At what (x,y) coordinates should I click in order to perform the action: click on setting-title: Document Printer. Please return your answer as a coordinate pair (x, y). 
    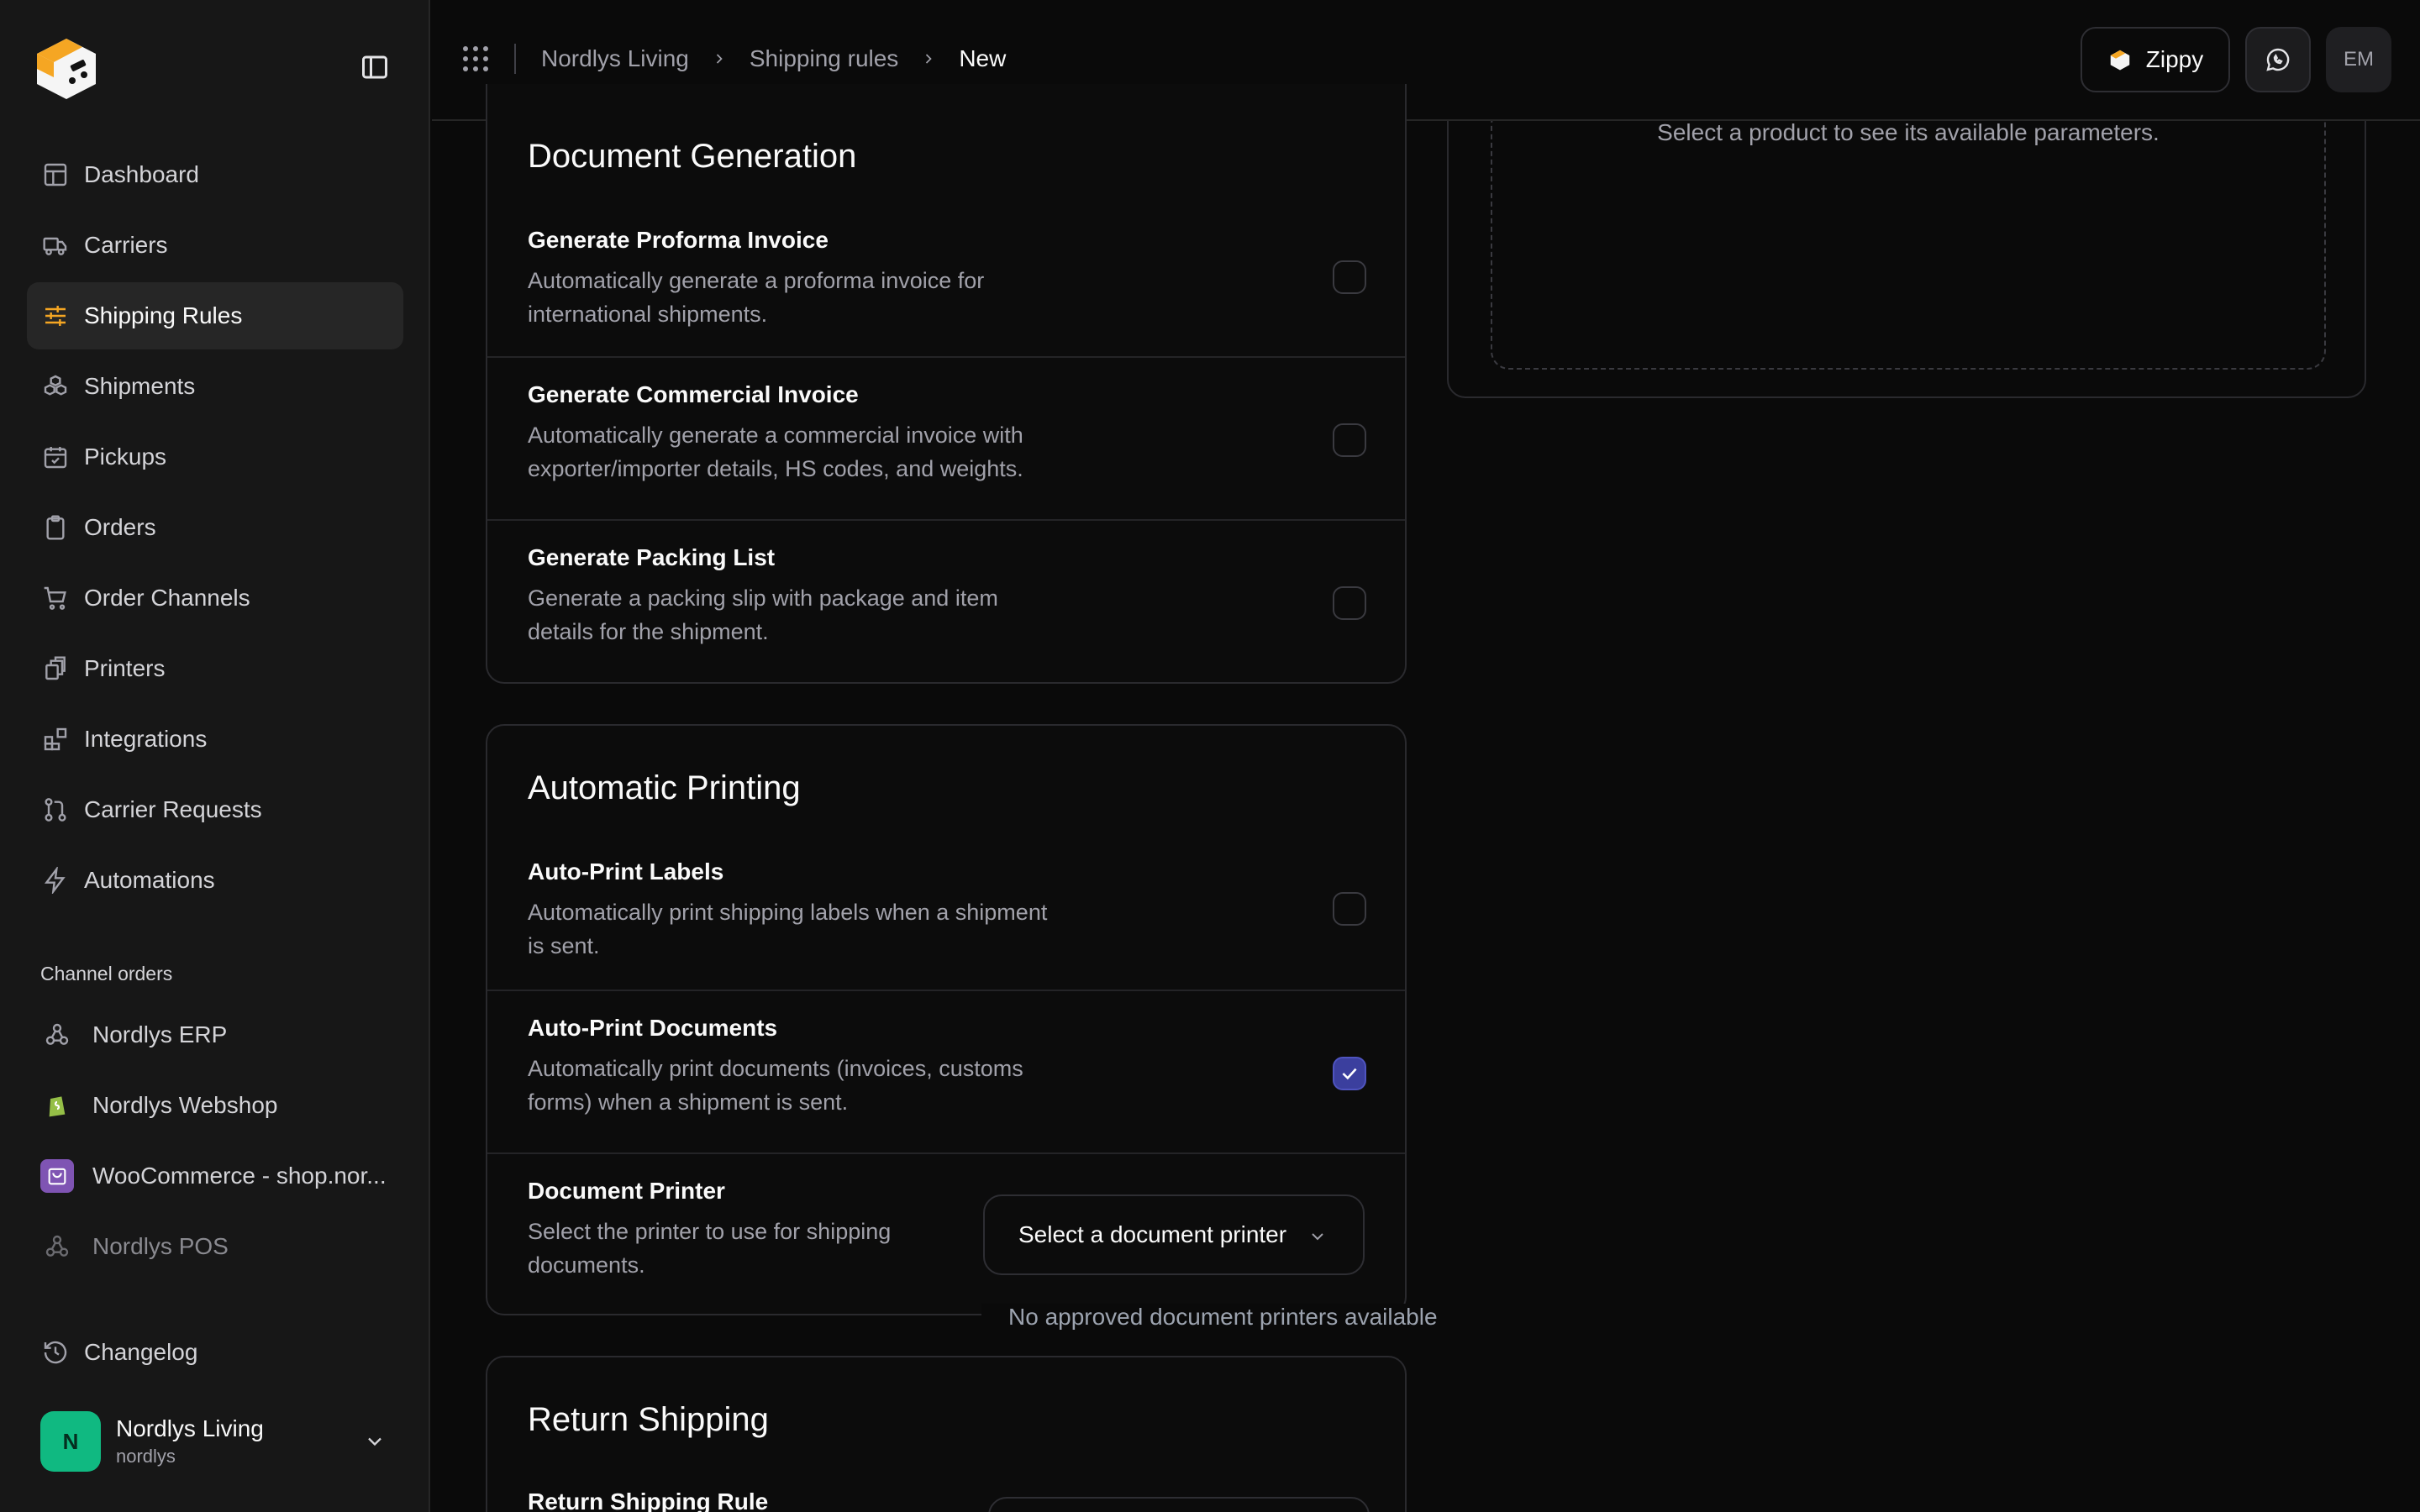
    Looking at the image, I should click on (627, 1191).